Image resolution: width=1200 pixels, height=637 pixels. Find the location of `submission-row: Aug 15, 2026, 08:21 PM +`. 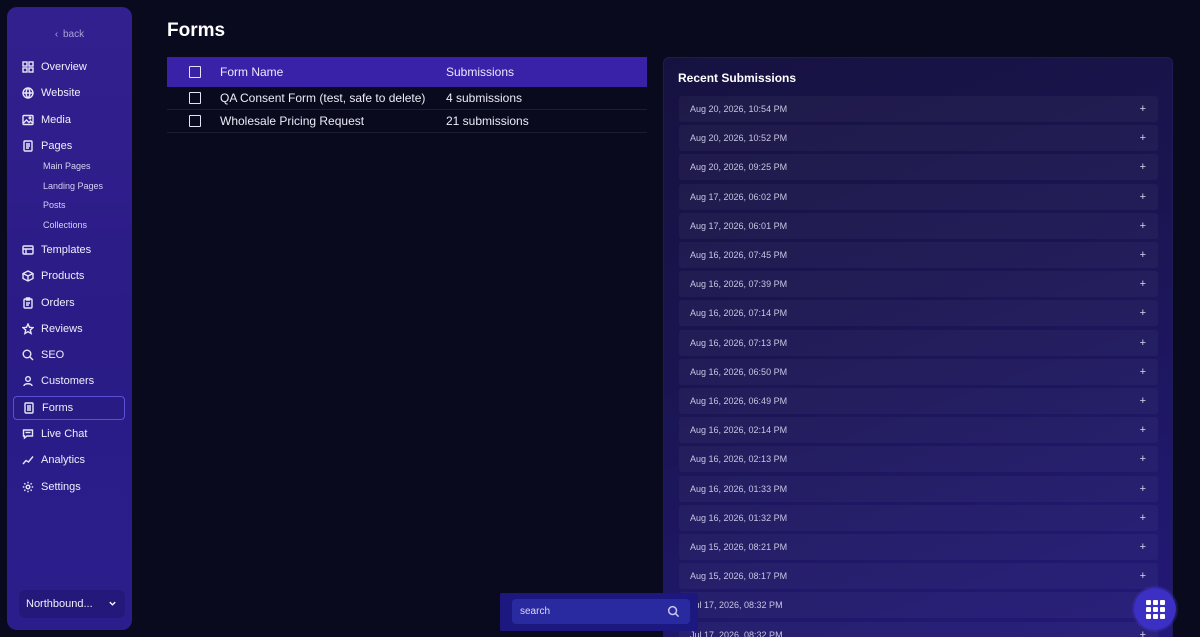

submission-row: Aug 15, 2026, 08:21 PM + is located at coordinates (918, 547).